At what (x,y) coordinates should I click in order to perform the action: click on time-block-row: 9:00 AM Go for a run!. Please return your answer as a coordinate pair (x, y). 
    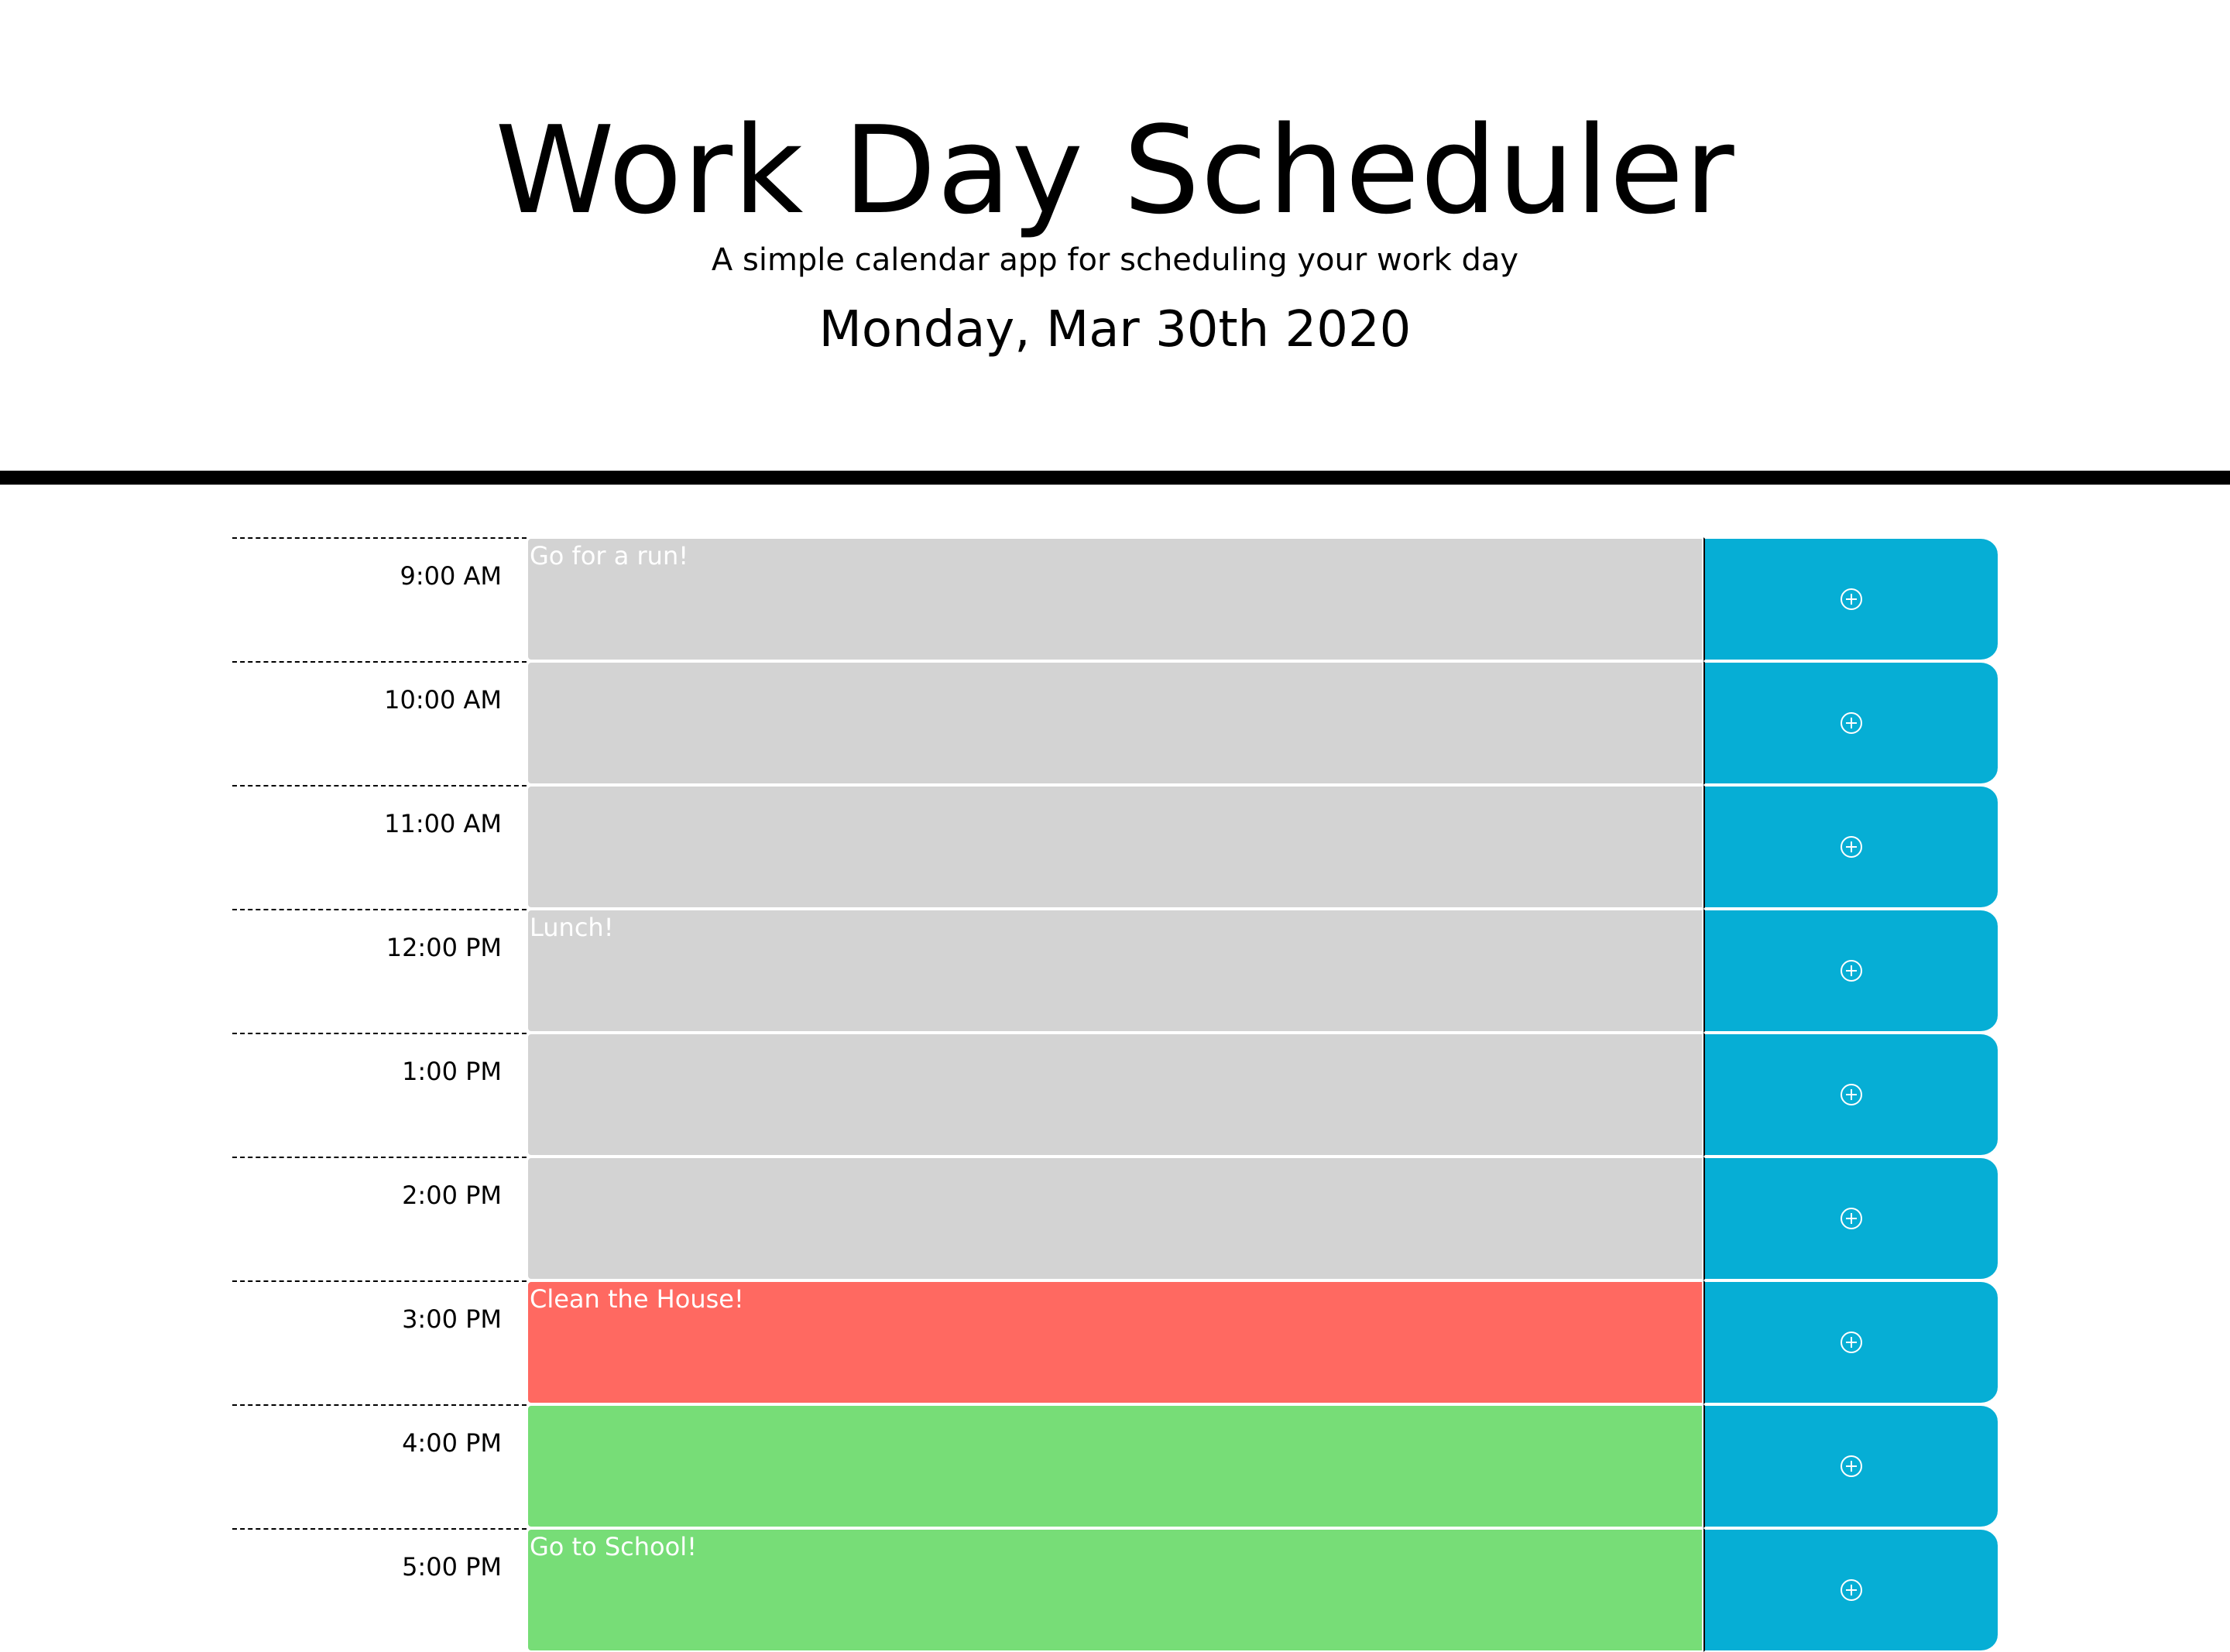
    Looking at the image, I should click on (1115, 599).